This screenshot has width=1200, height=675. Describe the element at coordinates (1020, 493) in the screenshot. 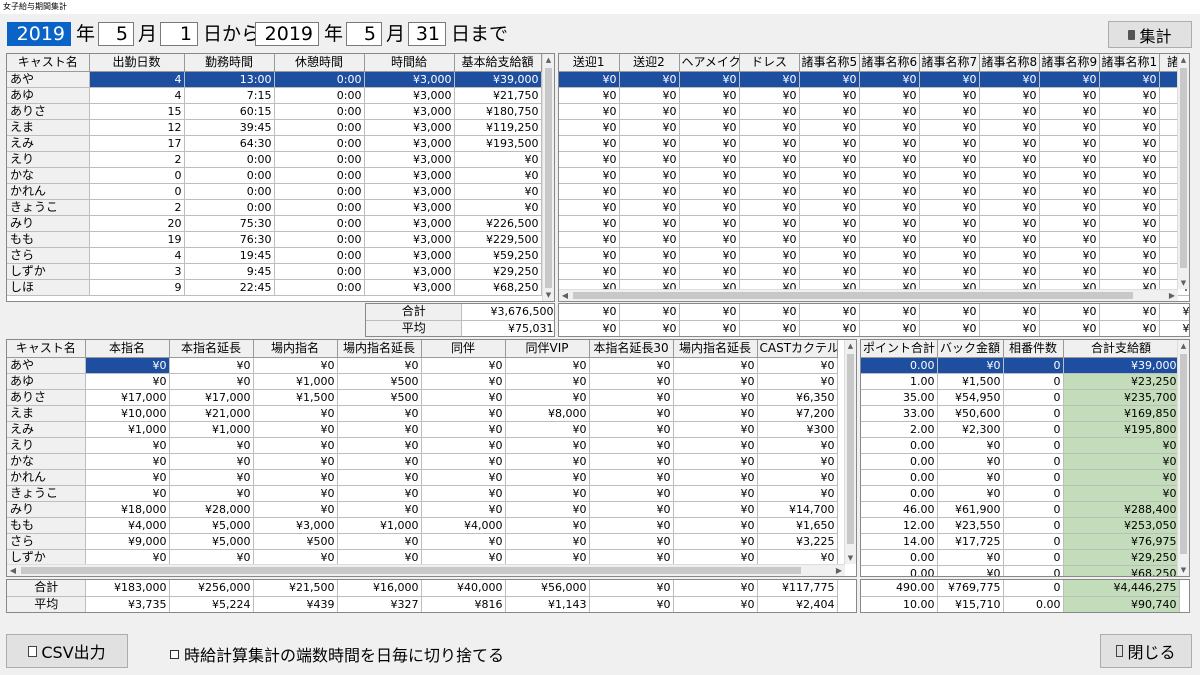

I see `table-row: 0.00 ¥0 0 ¥0` at that location.